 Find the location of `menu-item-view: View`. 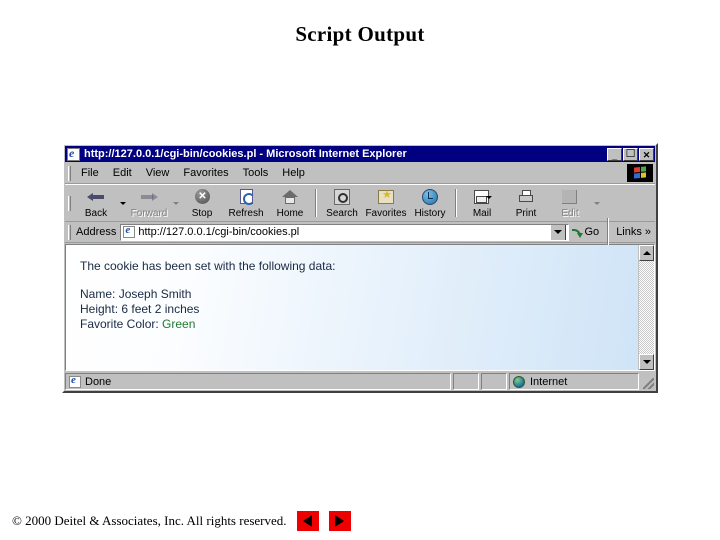

menu-item-view: View is located at coordinates (158, 173).